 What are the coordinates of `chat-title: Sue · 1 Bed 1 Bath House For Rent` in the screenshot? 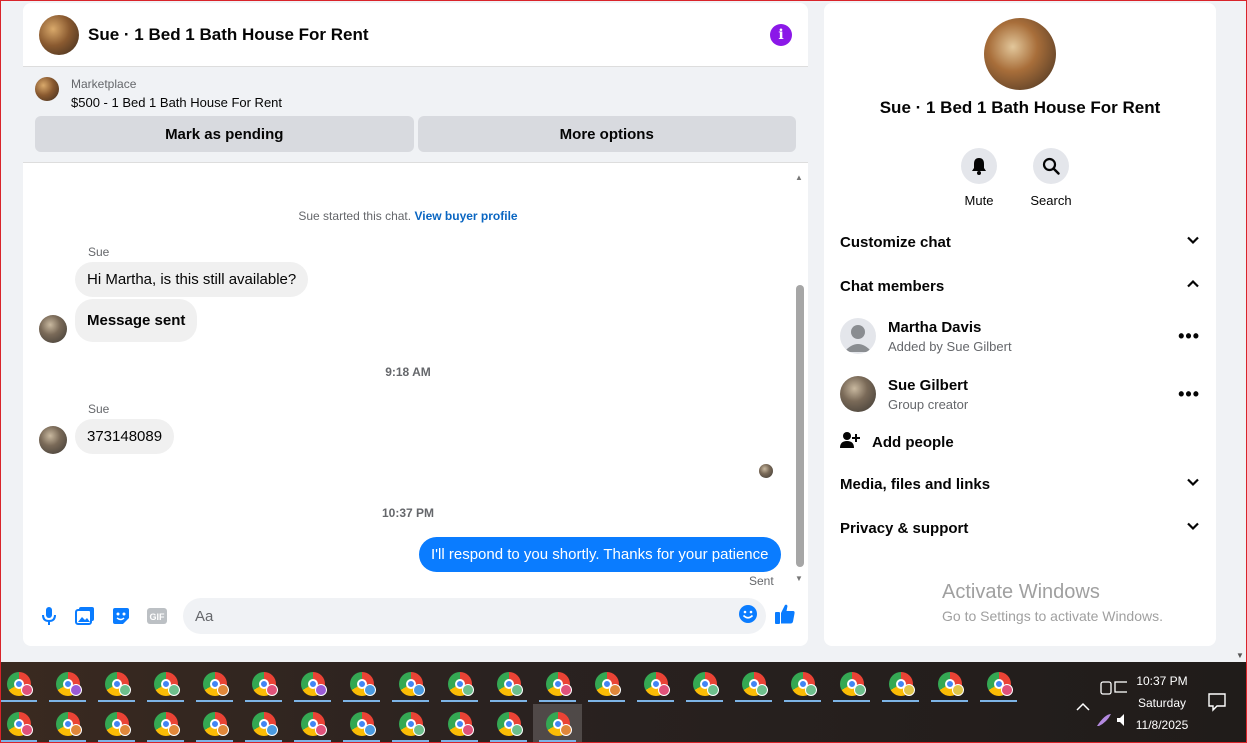 It's located at (429, 35).